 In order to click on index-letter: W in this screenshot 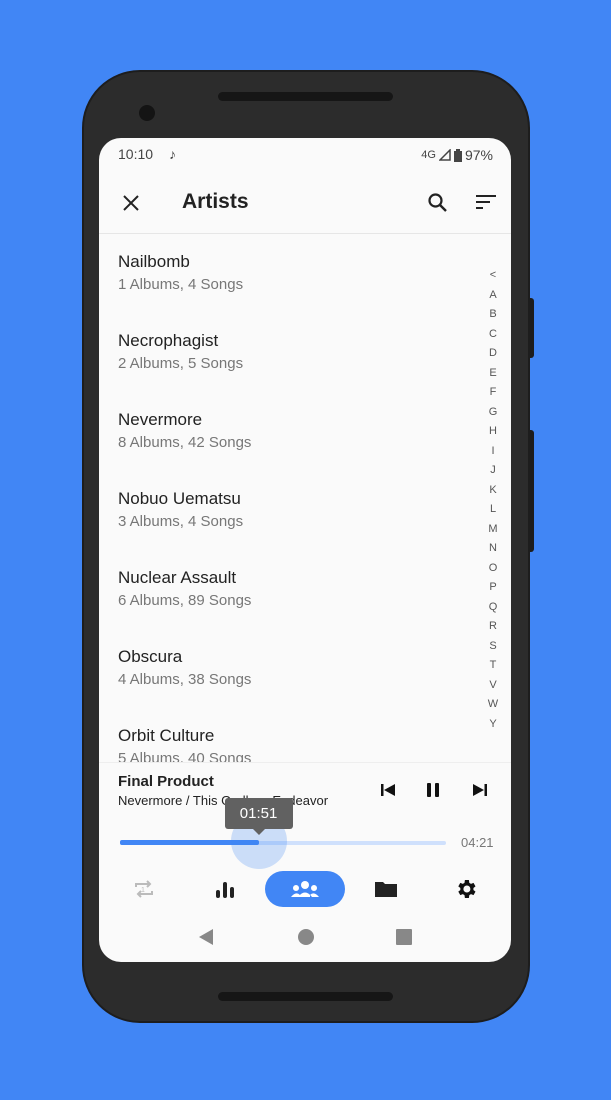, I will do `click(493, 705)`.